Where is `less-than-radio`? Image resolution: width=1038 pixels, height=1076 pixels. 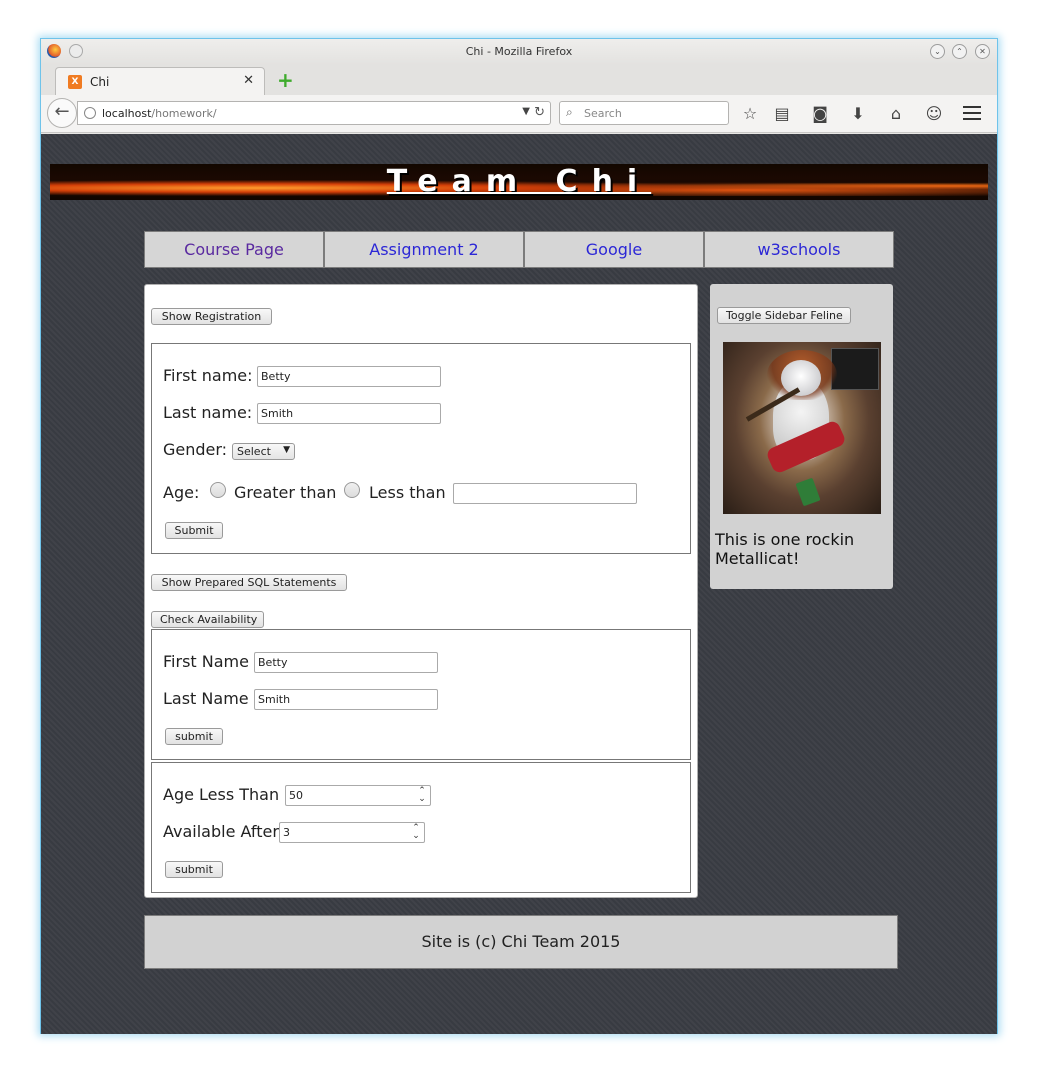 less-than-radio is located at coordinates (352, 490).